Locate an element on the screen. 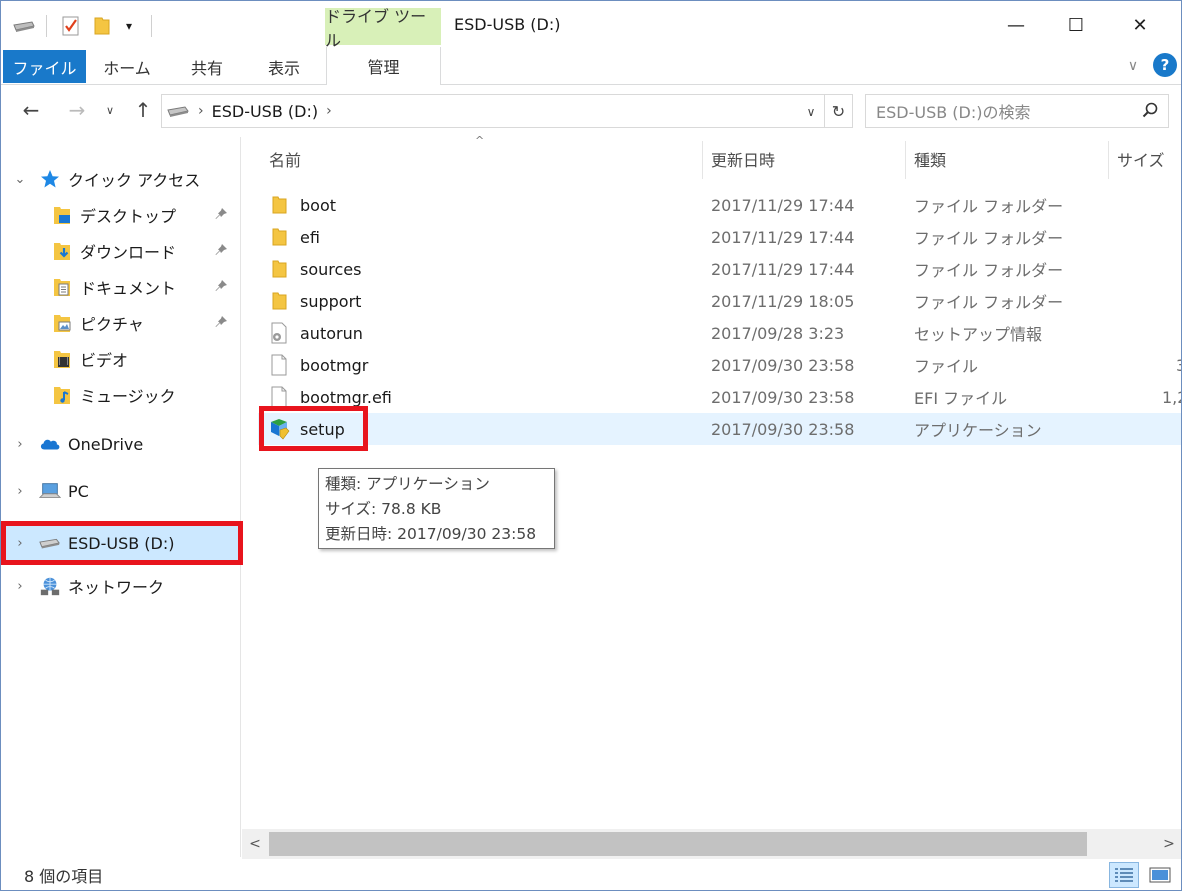 The image size is (1182, 891). tab-manage: 管理 is located at coordinates (383, 66).